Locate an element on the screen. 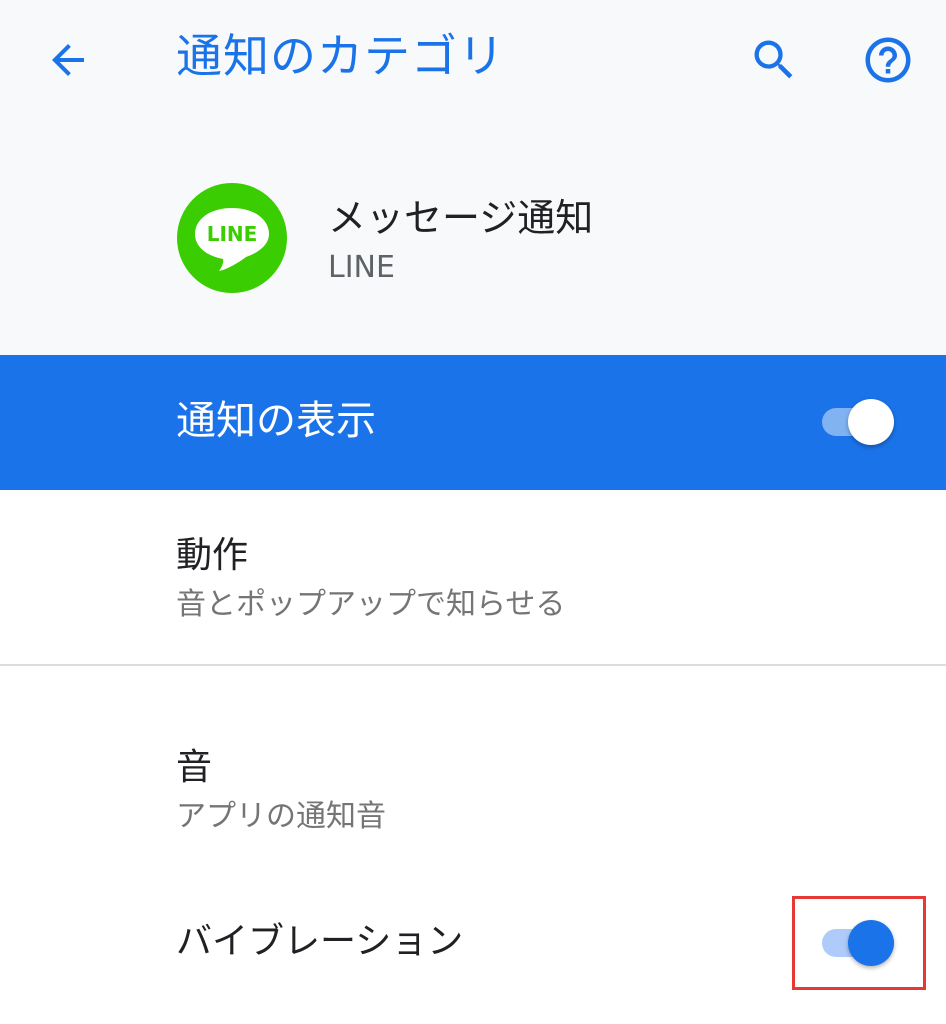  page-title: 通知のカテゴリ is located at coordinates (340, 56).